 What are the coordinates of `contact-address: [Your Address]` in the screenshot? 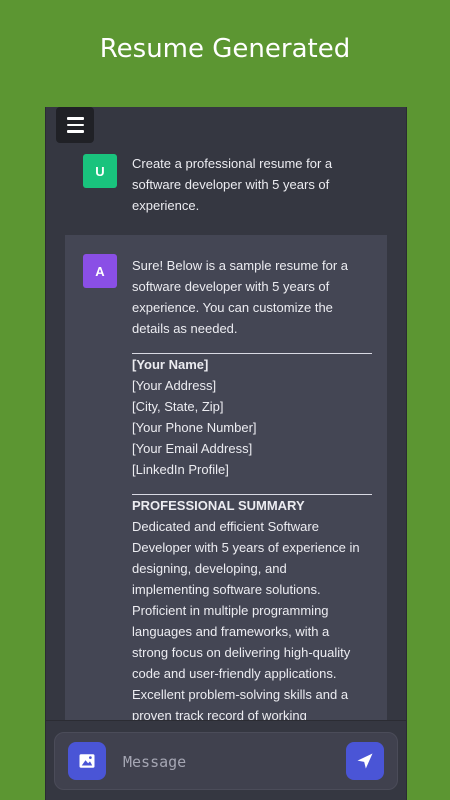 It's located at (174, 385).